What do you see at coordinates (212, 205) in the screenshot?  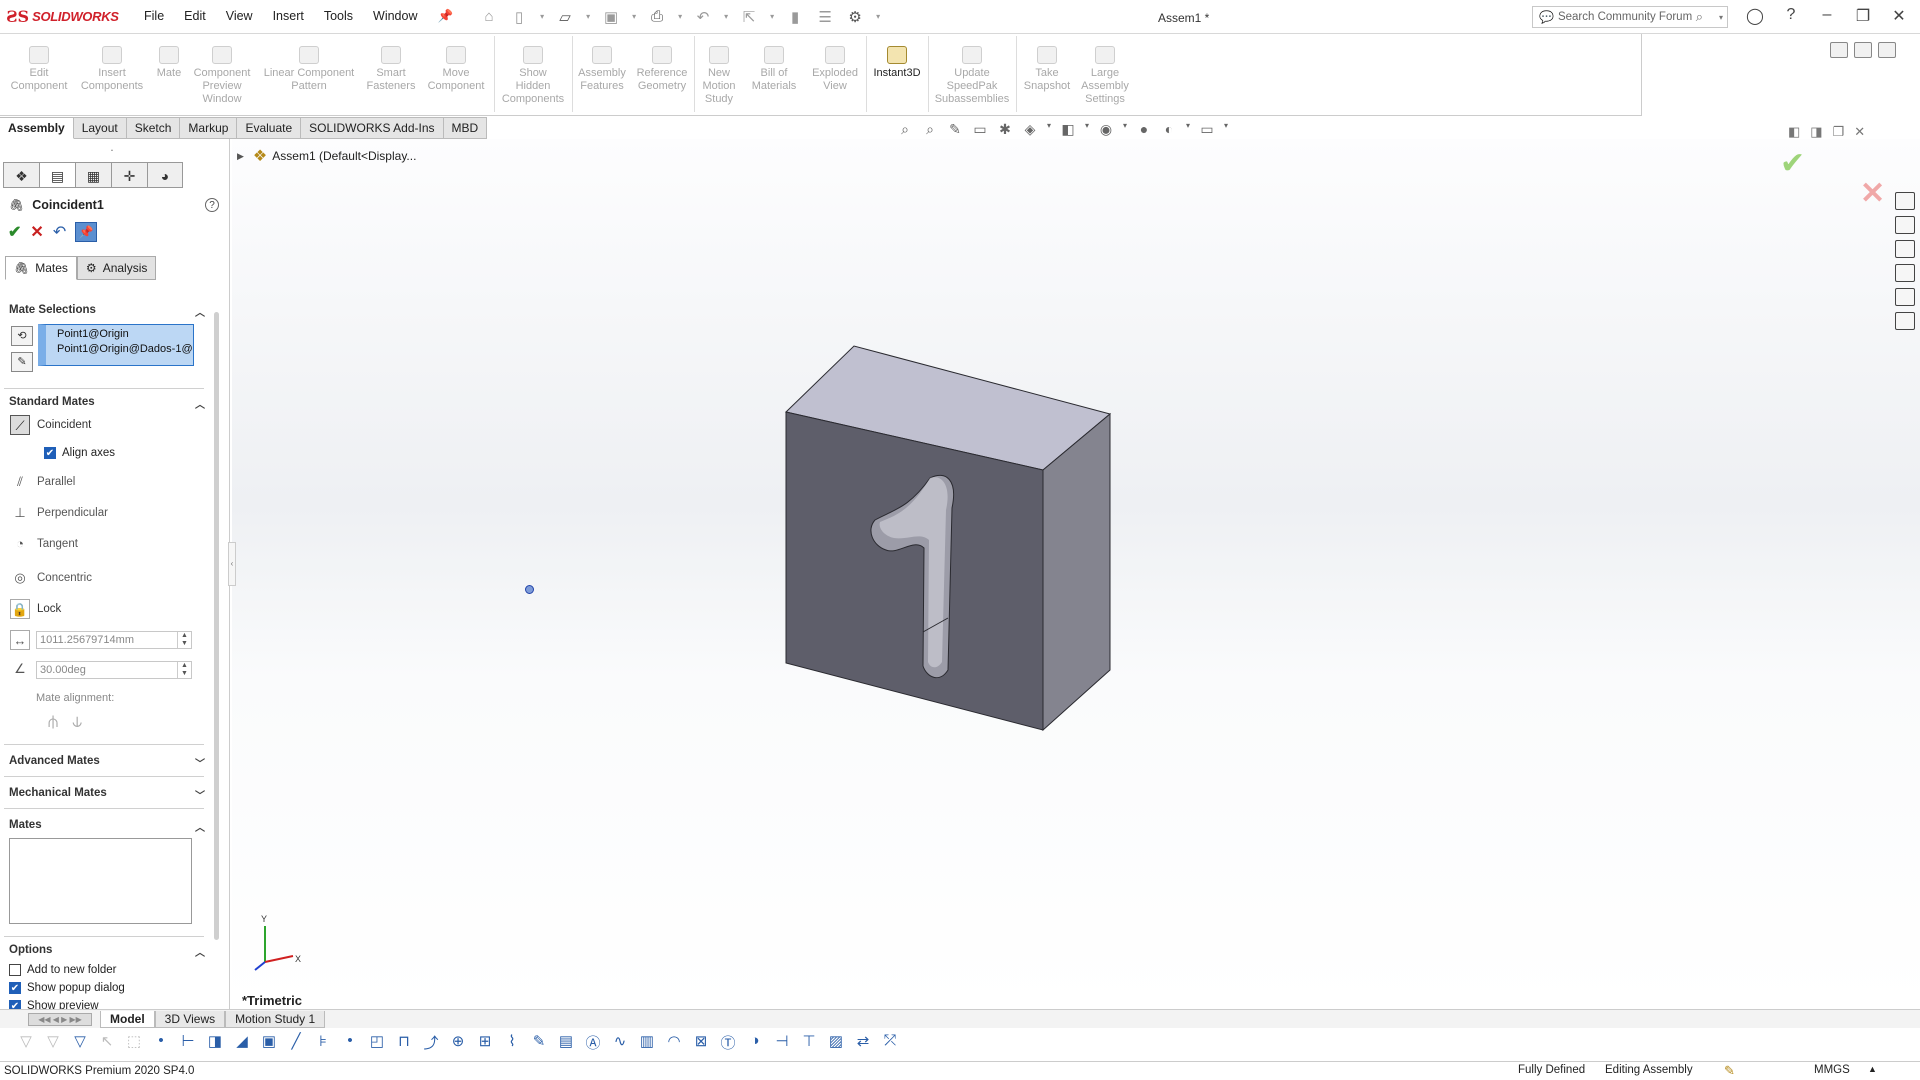 I see `help-question-icon: ?` at bounding box center [212, 205].